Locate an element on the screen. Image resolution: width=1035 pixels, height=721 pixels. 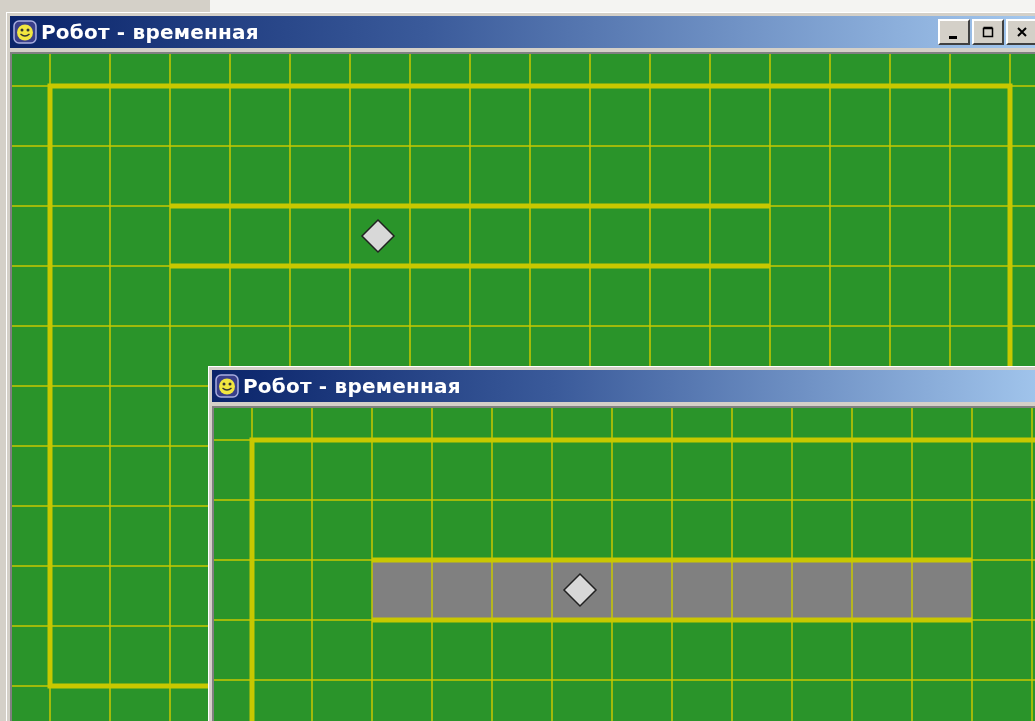
close-icon is located at coordinates (1022, 32).